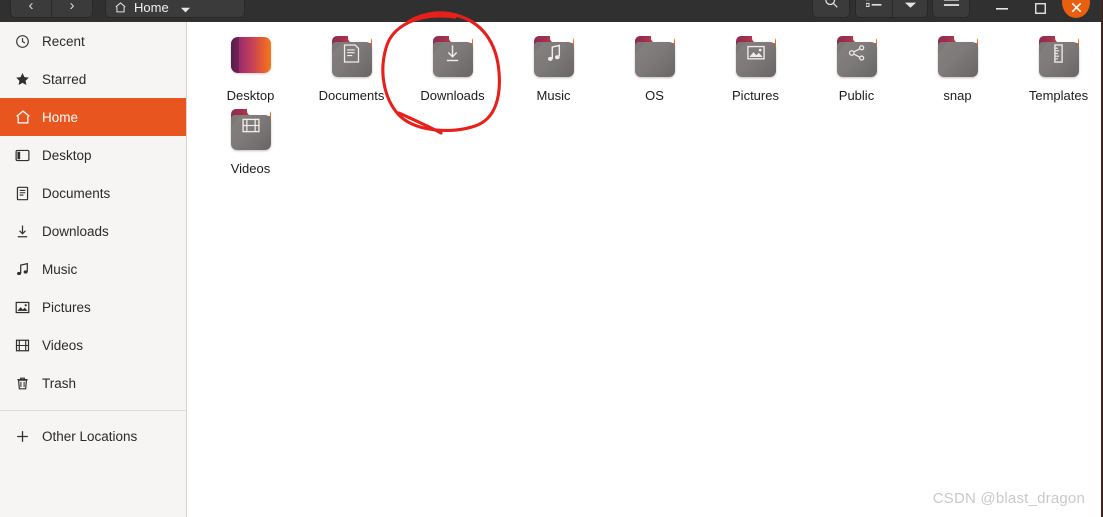  What do you see at coordinates (957, 95) in the screenshot?
I see `file-label: snap` at bounding box center [957, 95].